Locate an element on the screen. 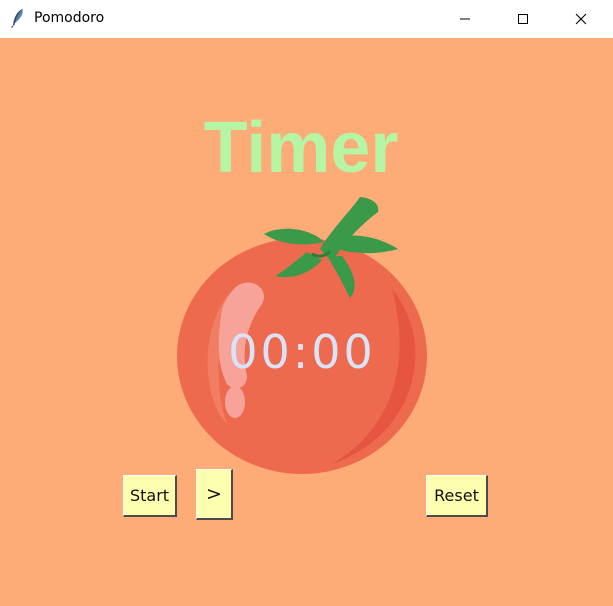 Image resolution: width=613 pixels, height=606 pixels. start-button: Start is located at coordinates (150, 496).